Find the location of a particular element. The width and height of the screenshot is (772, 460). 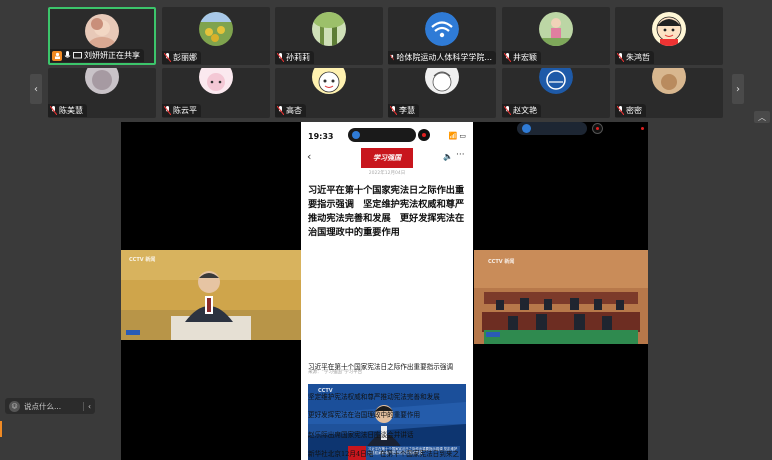

back-button: ‹ is located at coordinates (309, 156).